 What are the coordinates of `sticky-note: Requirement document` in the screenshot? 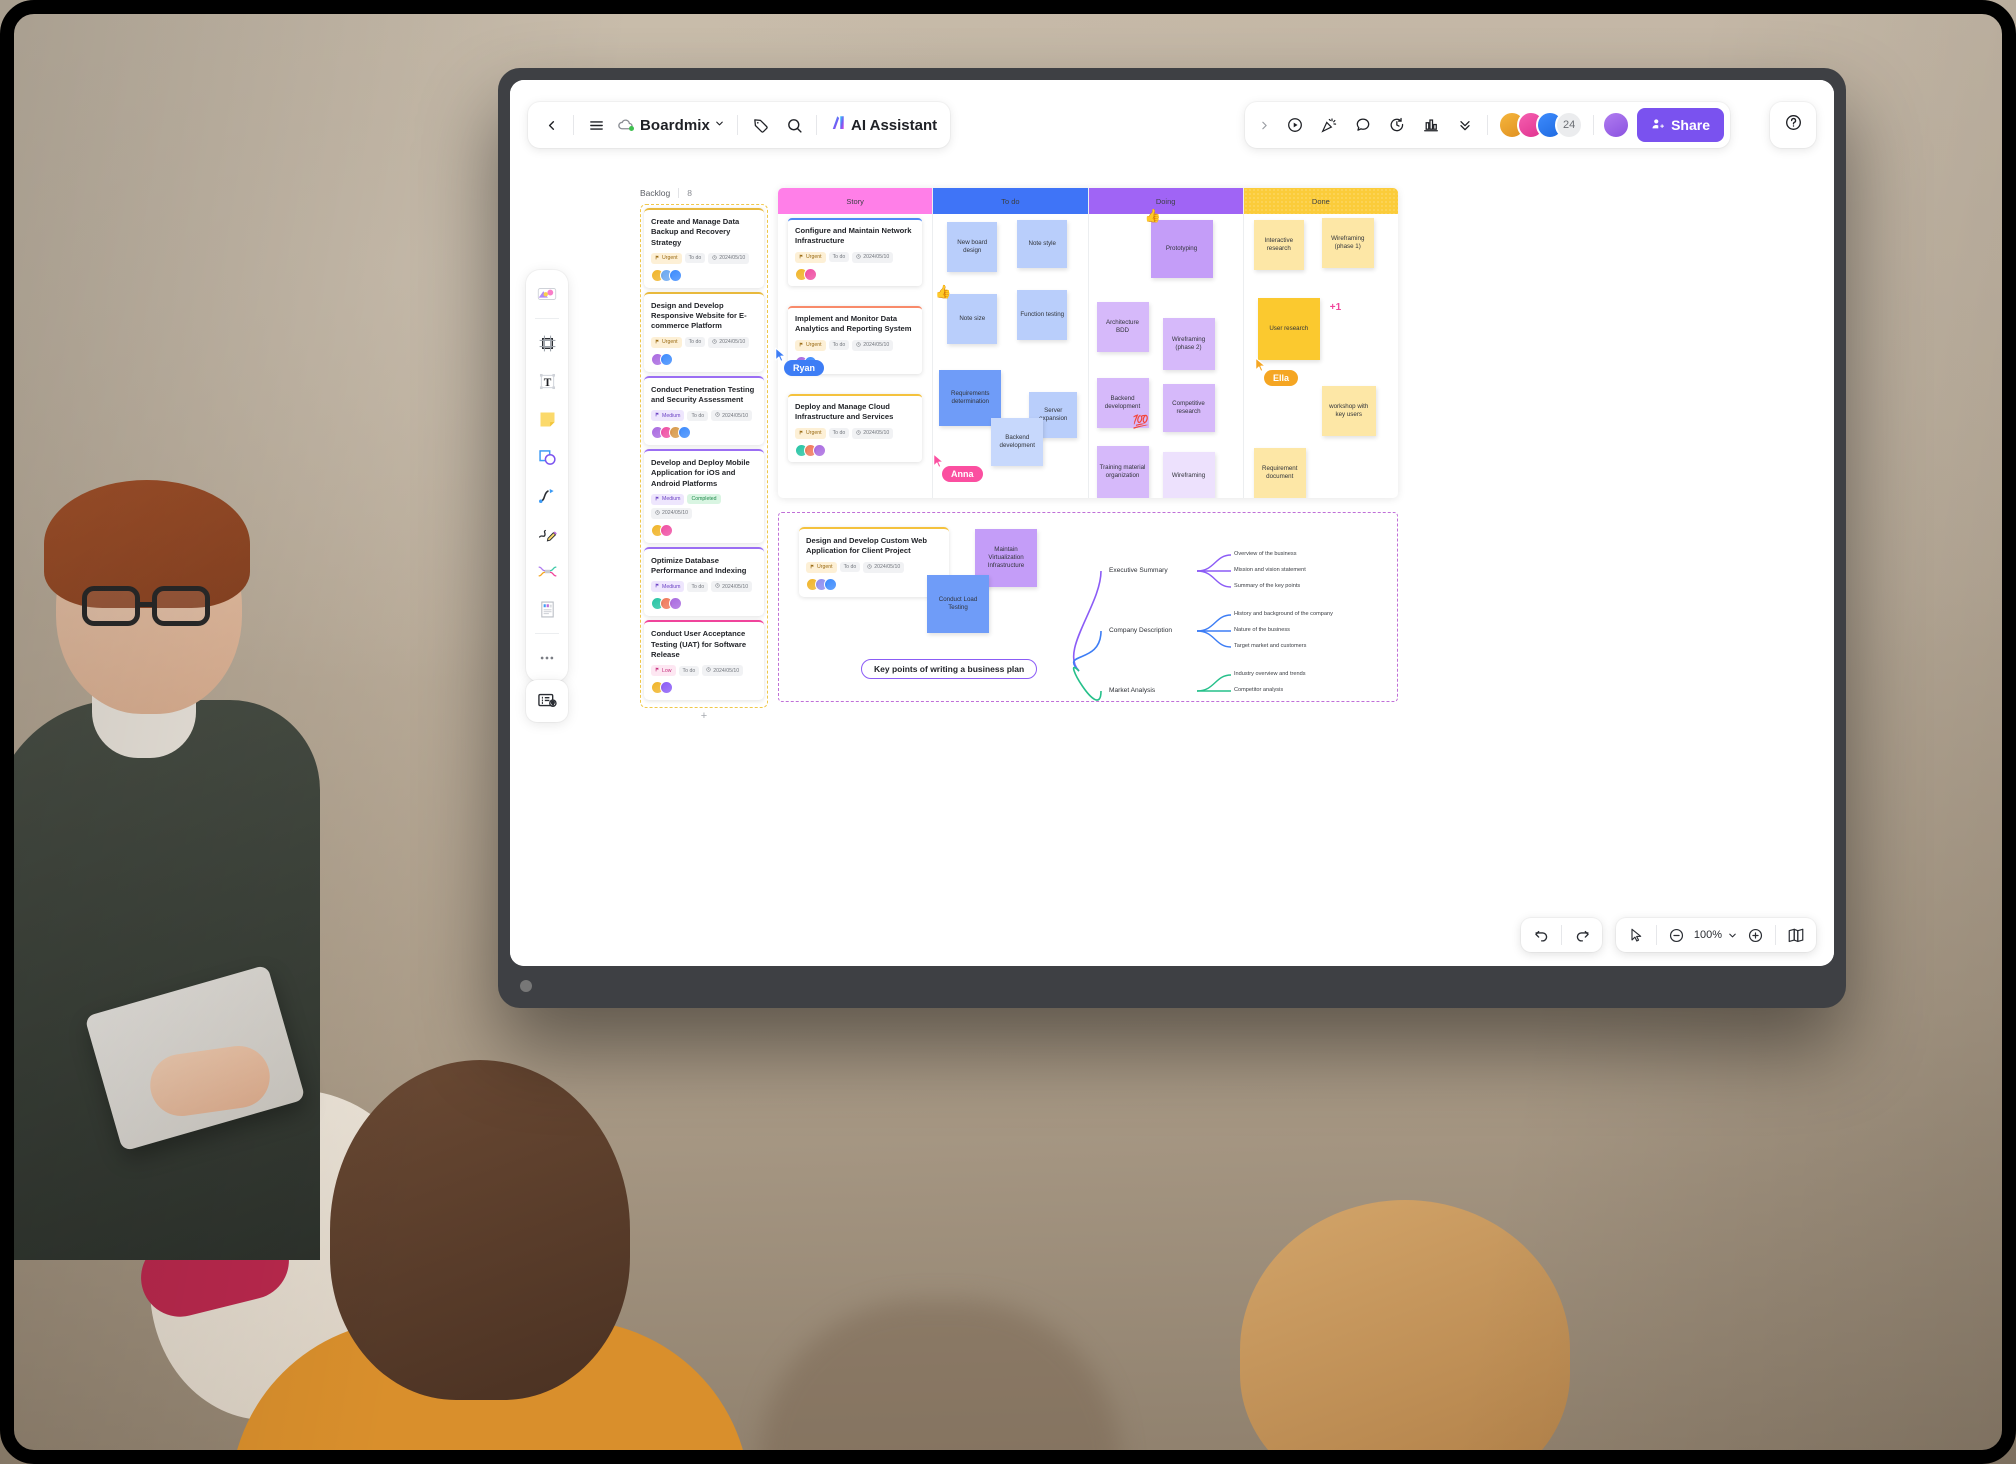 It's located at (1279, 473).